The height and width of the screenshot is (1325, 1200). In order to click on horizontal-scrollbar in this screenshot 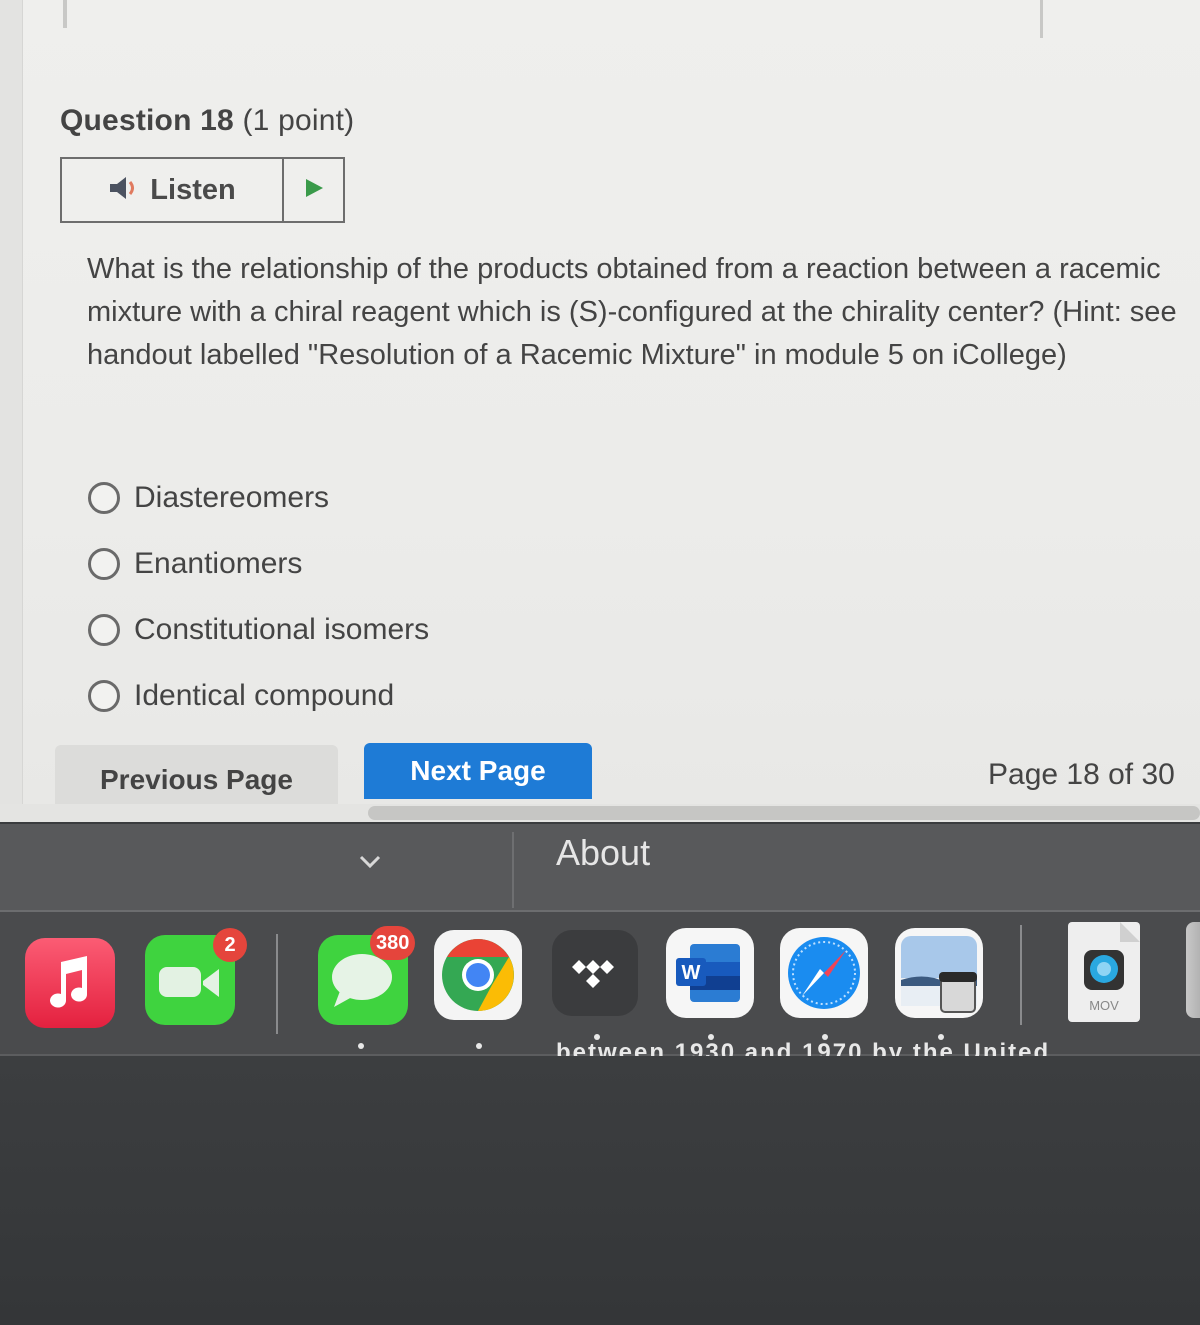, I will do `click(784, 813)`.